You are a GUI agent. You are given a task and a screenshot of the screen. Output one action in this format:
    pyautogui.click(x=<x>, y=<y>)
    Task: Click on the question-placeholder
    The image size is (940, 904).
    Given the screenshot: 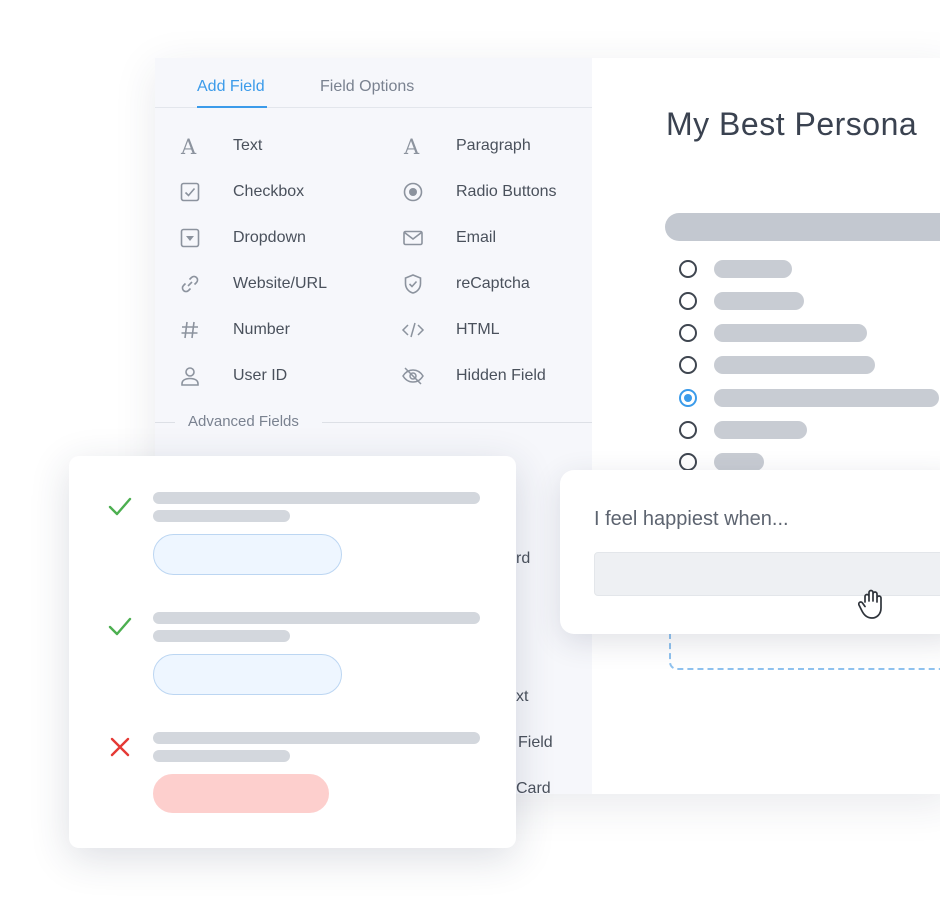 What is the action you would take?
    pyautogui.click(x=802, y=227)
    